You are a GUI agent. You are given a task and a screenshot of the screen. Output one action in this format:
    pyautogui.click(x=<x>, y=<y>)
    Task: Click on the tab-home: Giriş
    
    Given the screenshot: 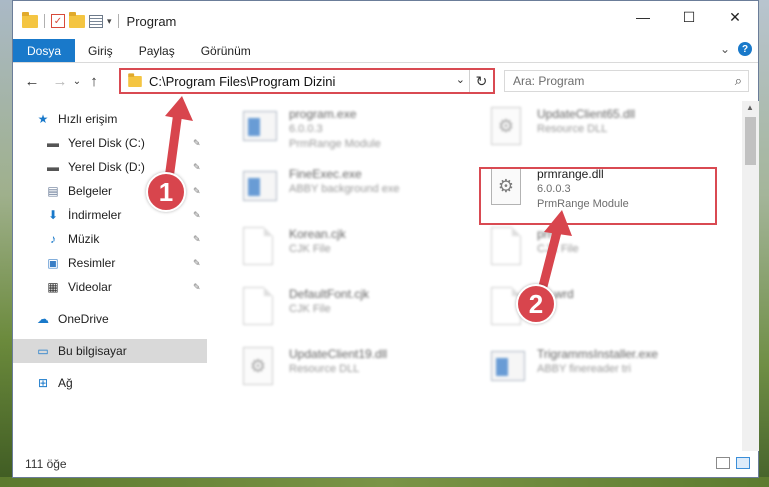 What is the action you would take?
    pyautogui.click(x=100, y=50)
    